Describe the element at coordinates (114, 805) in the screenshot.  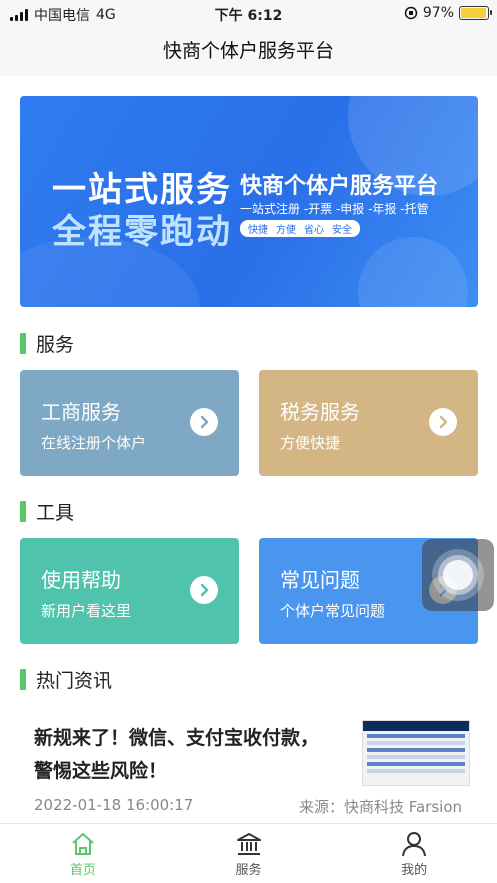
I see `news-date: 2022-01-18 16:00:17` at that location.